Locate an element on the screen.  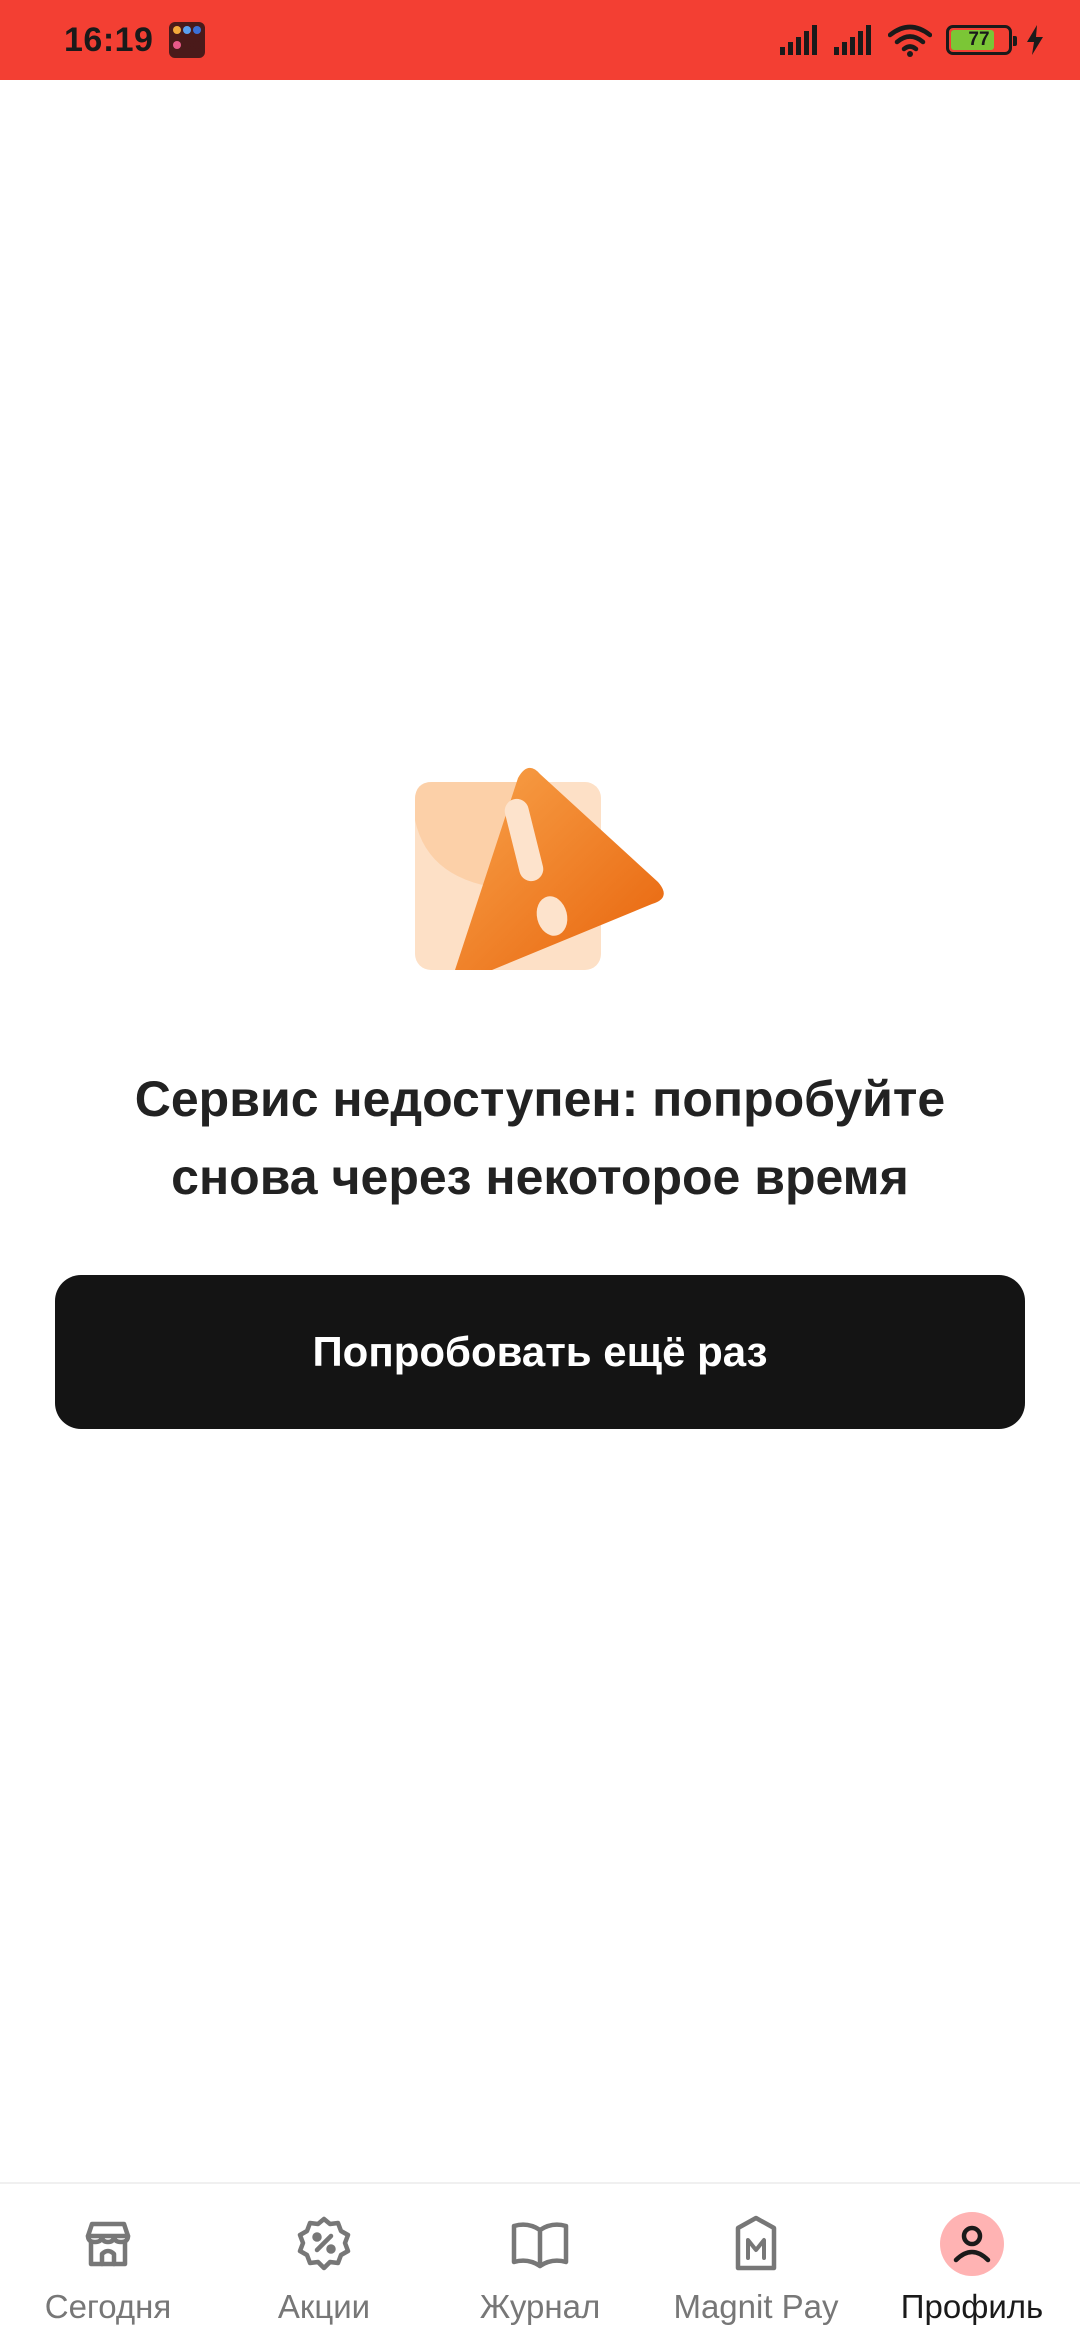
open-book-icon is located at coordinates (540, 2244).